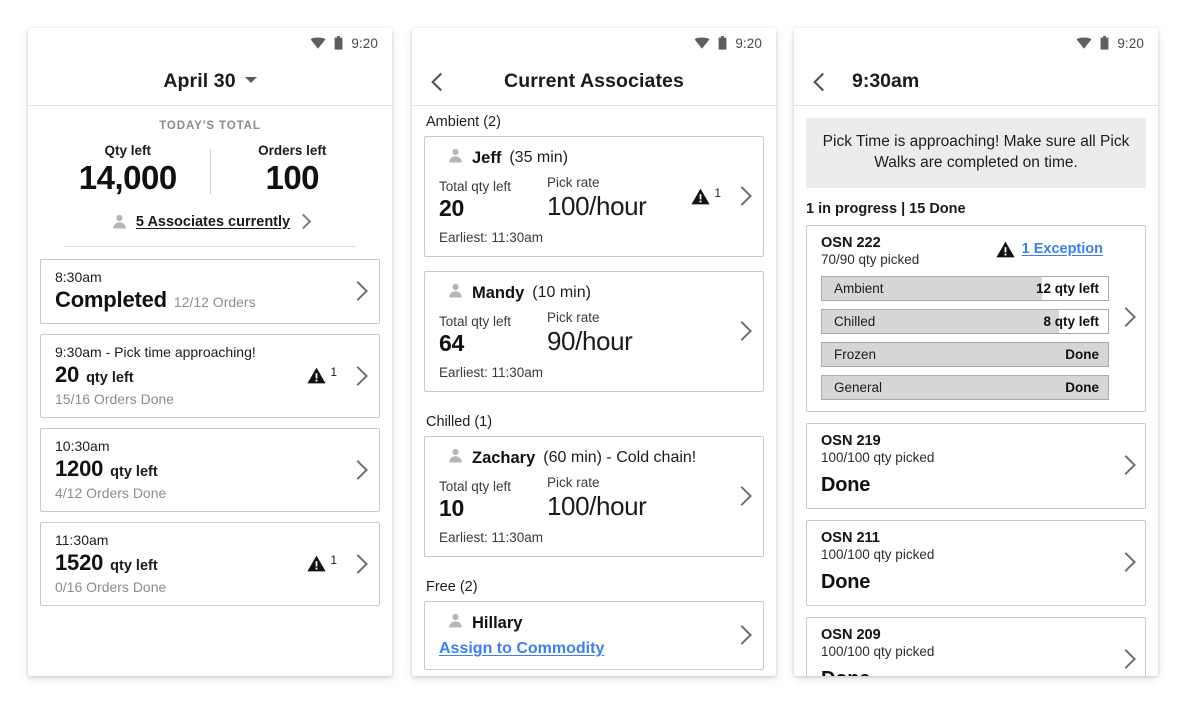 Image resolution: width=1190 pixels, height=710 pixels. Describe the element at coordinates (292, 150) in the screenshot. I see `orders-left-label: Orders left` at that location.